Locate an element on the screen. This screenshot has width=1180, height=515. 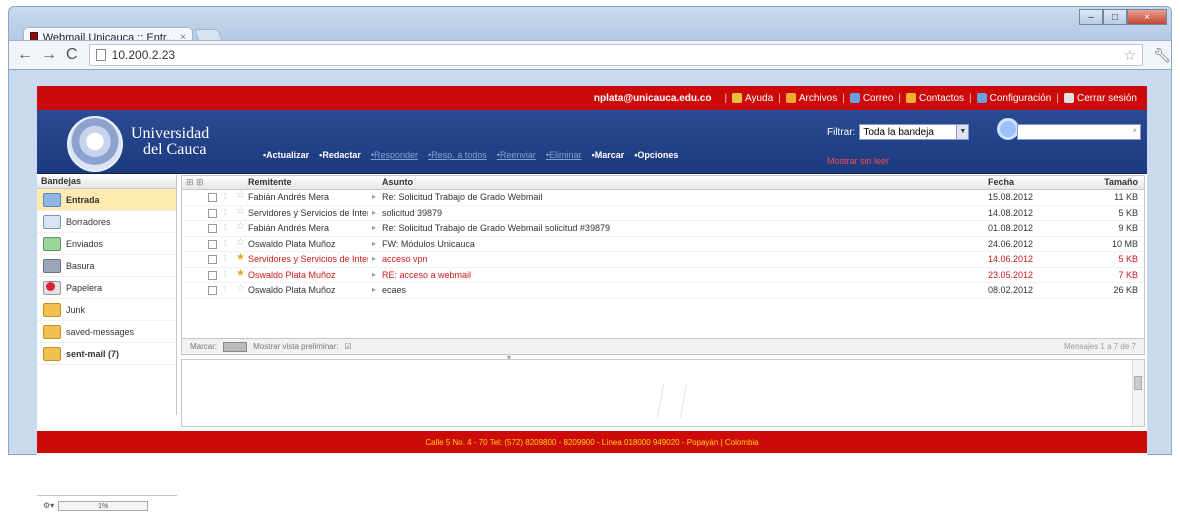
minimize-button: – is located at coordinates (1091, 17).